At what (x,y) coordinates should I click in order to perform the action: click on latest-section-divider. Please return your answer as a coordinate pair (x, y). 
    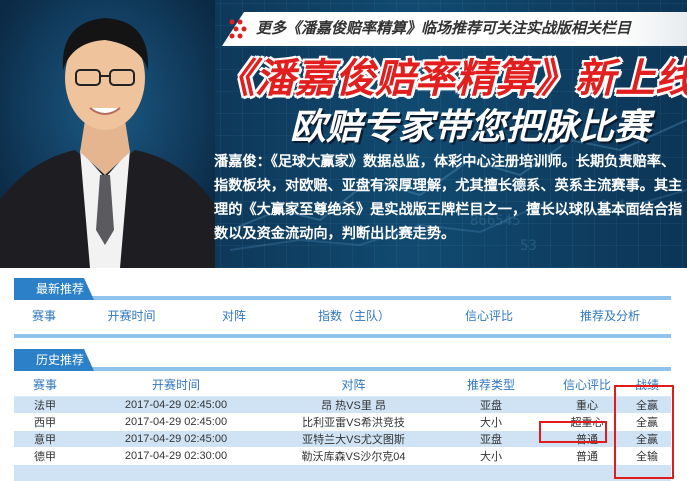
    Looking at the image, I should click on (342, 336).